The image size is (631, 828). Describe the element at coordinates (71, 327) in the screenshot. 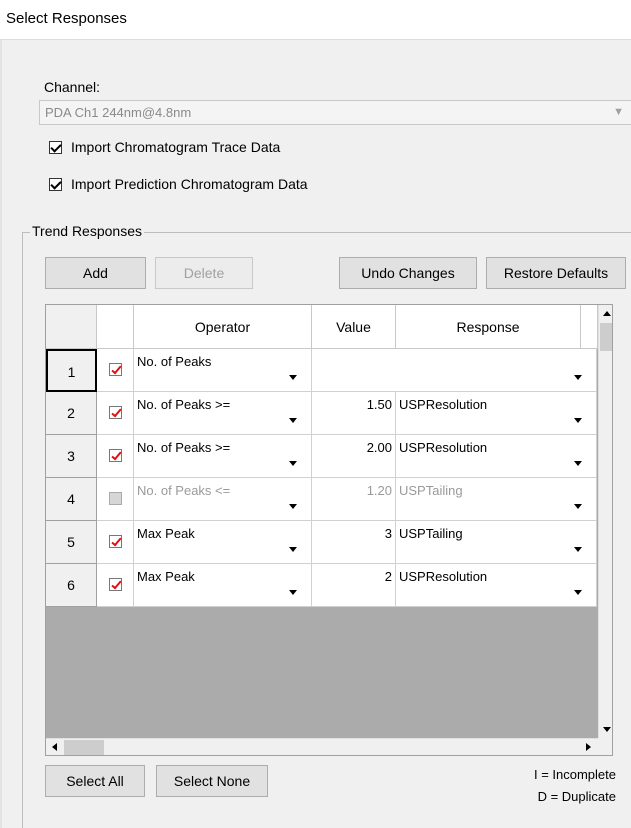

I see `grid-corner-header` at that location.